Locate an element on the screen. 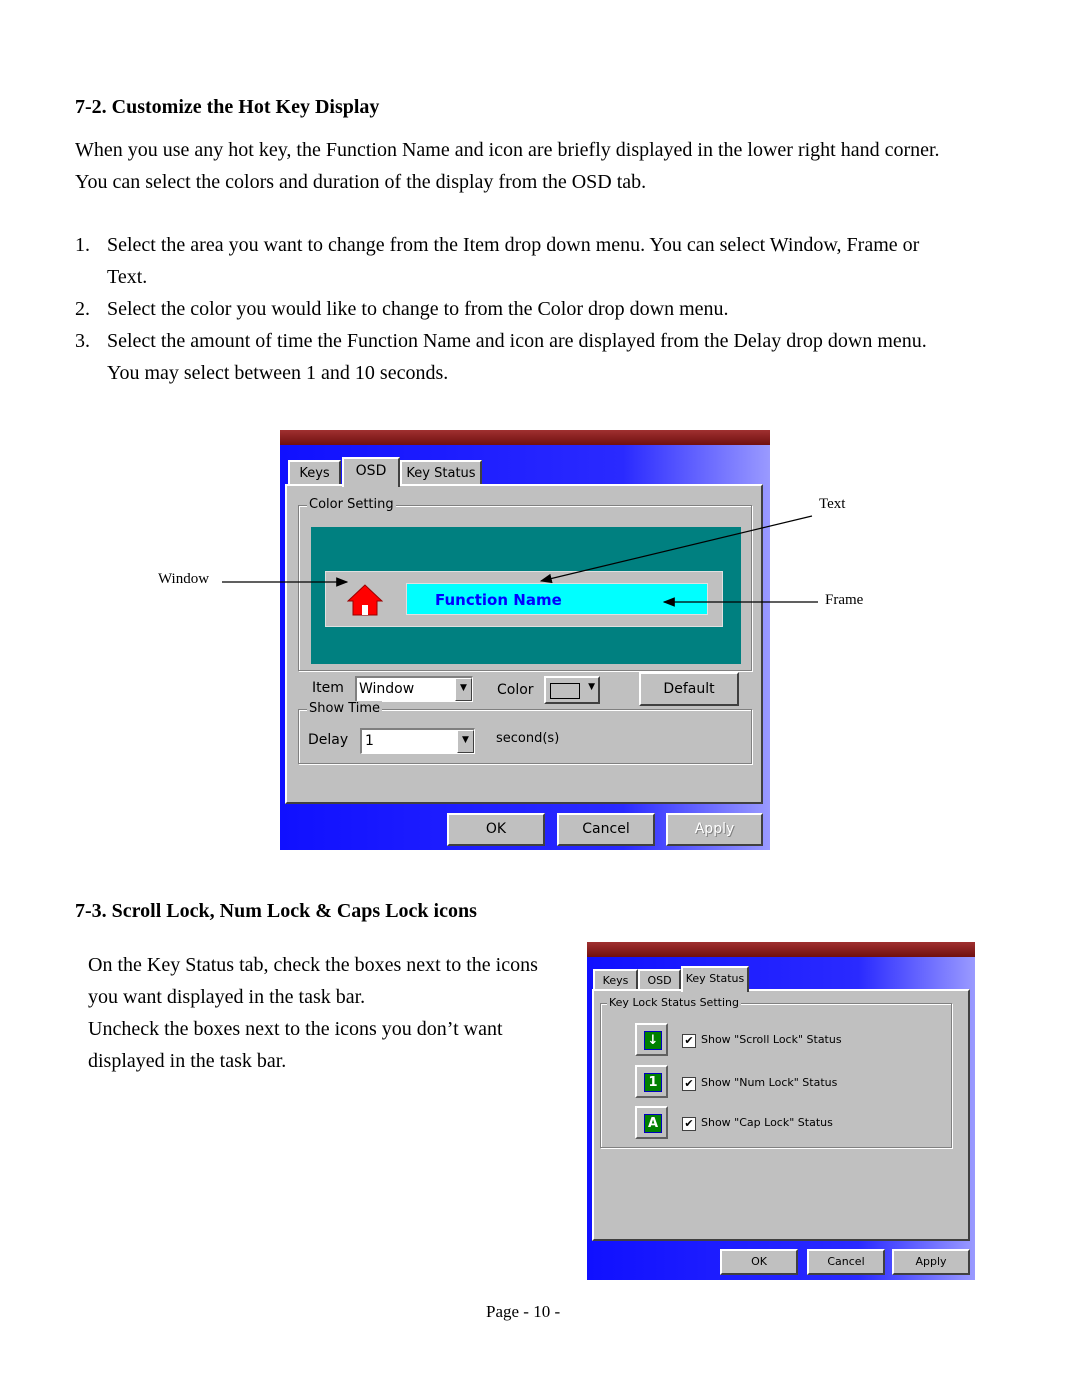  caps-lock-label: Show "Cap Lock" Status is located at coordinates (767, 1122).